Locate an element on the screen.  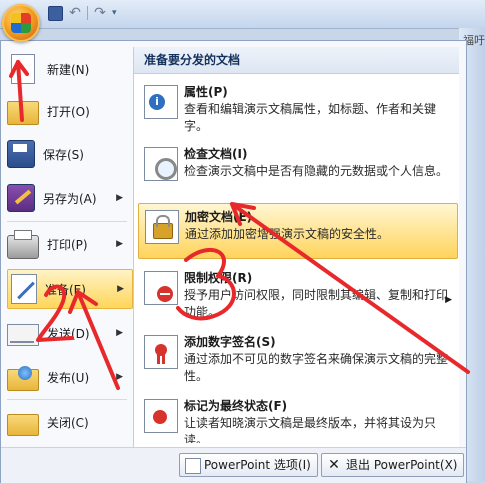
menu-item-new: 新建(N) is located at coordinates (69, 69).